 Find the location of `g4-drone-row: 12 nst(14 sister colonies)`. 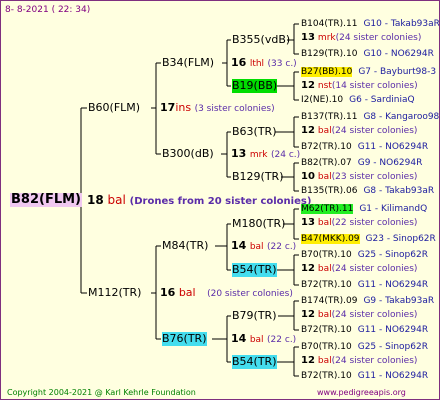

g4-drone-row: 12 nst(14 sister colonies) is located at coordinates (359, 86).